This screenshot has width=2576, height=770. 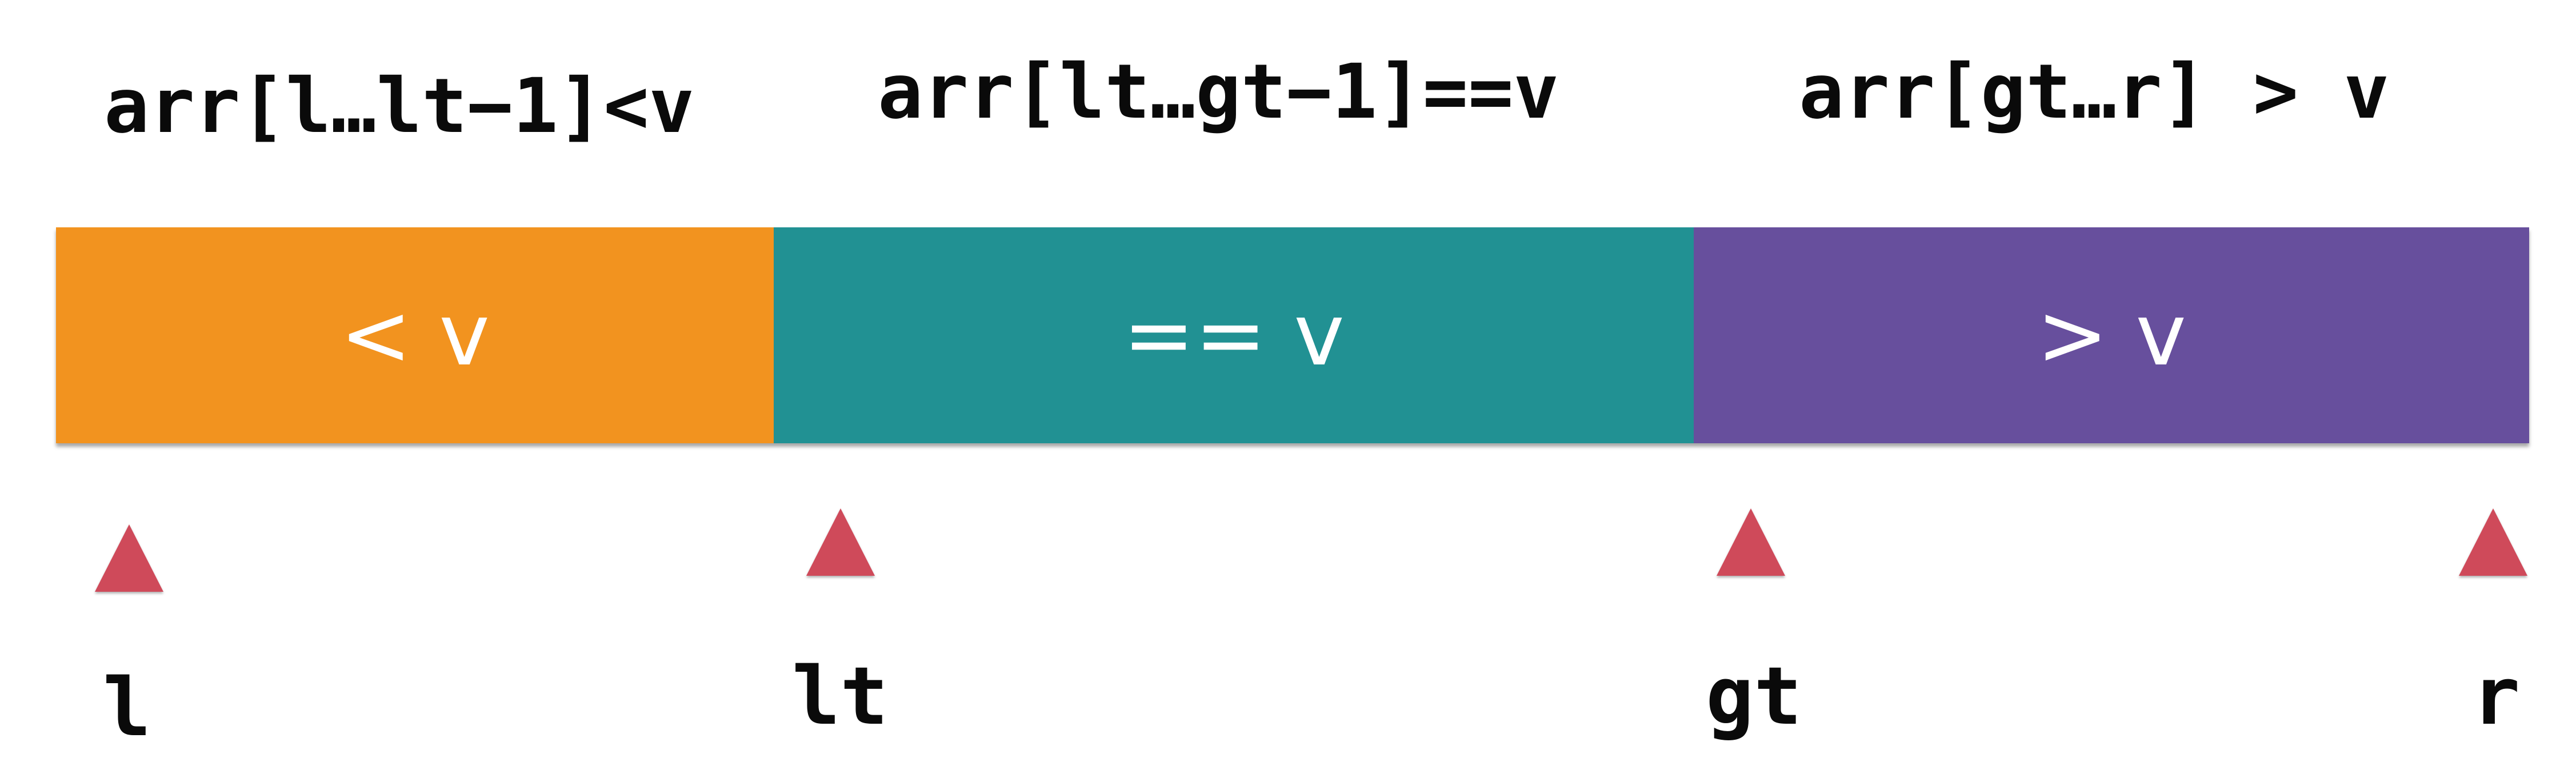 What do you see at coordinates (415, 335) in the screenshot?
I see `segment-less-than: < v` at bounding box center [415, 335].